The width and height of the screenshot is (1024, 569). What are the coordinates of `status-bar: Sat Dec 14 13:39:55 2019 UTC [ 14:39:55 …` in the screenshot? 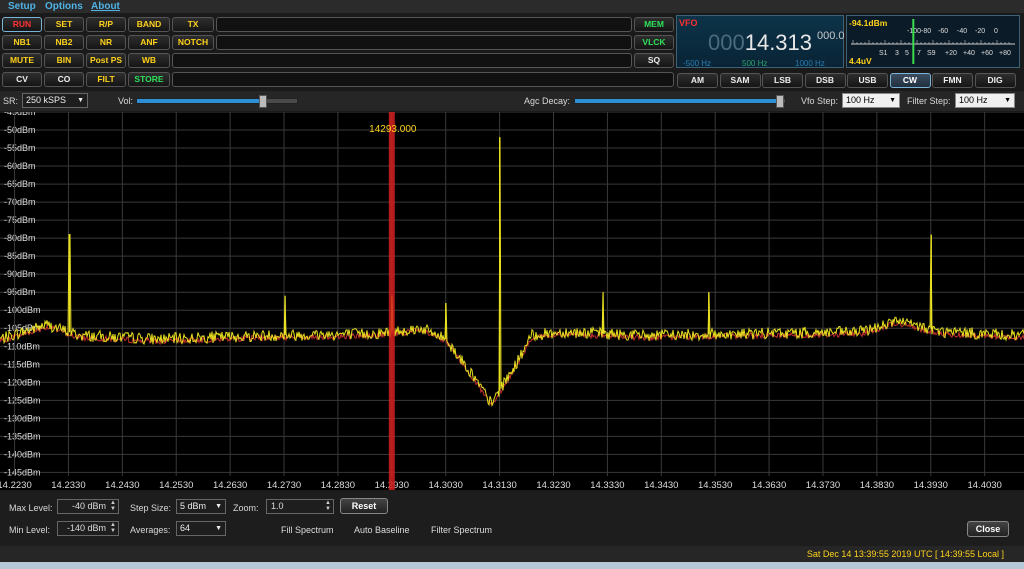 It's located at (512, 554).